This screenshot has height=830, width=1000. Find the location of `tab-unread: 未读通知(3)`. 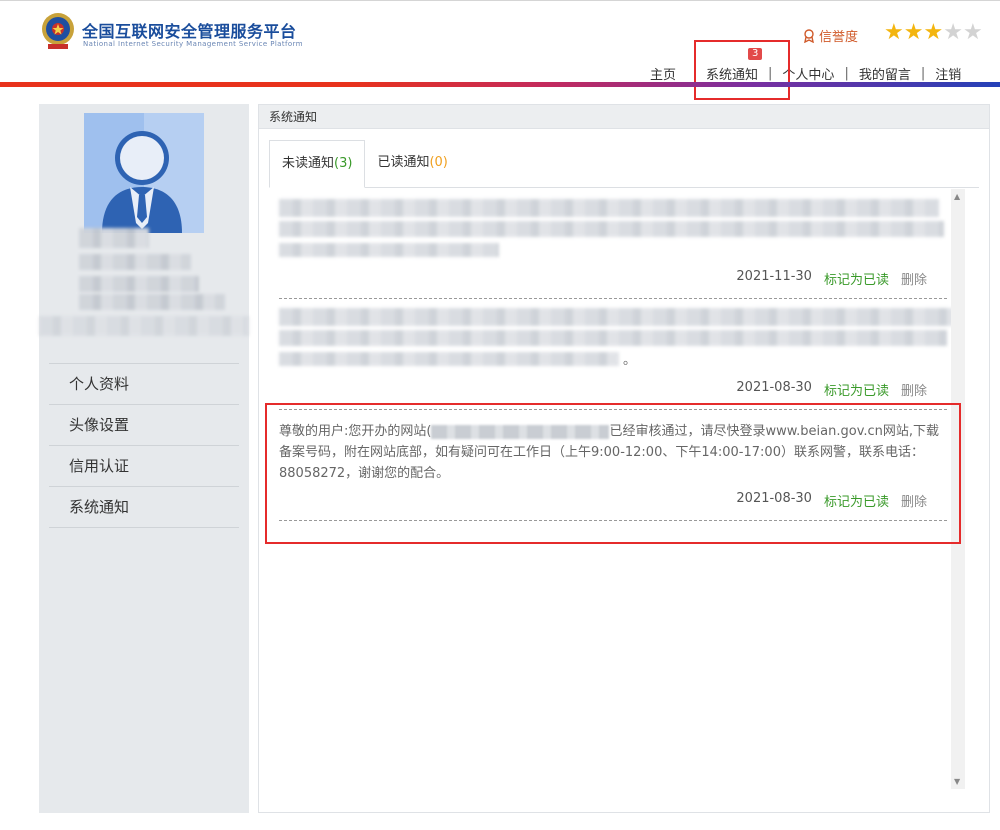

tab-unread: 未读通知(3) is located at coordinates (317, 164).